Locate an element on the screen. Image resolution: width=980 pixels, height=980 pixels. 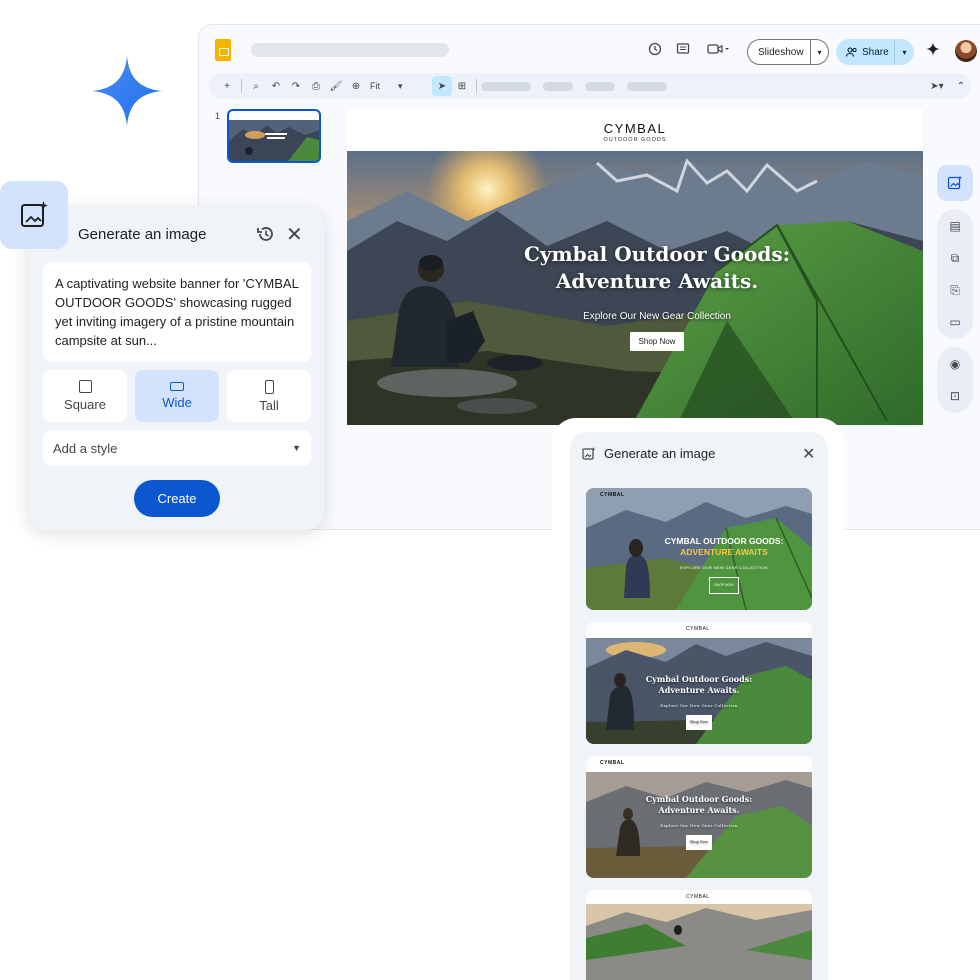
aspect-ratio-options: Square Wide Tall is located at coordinates (177, 396).